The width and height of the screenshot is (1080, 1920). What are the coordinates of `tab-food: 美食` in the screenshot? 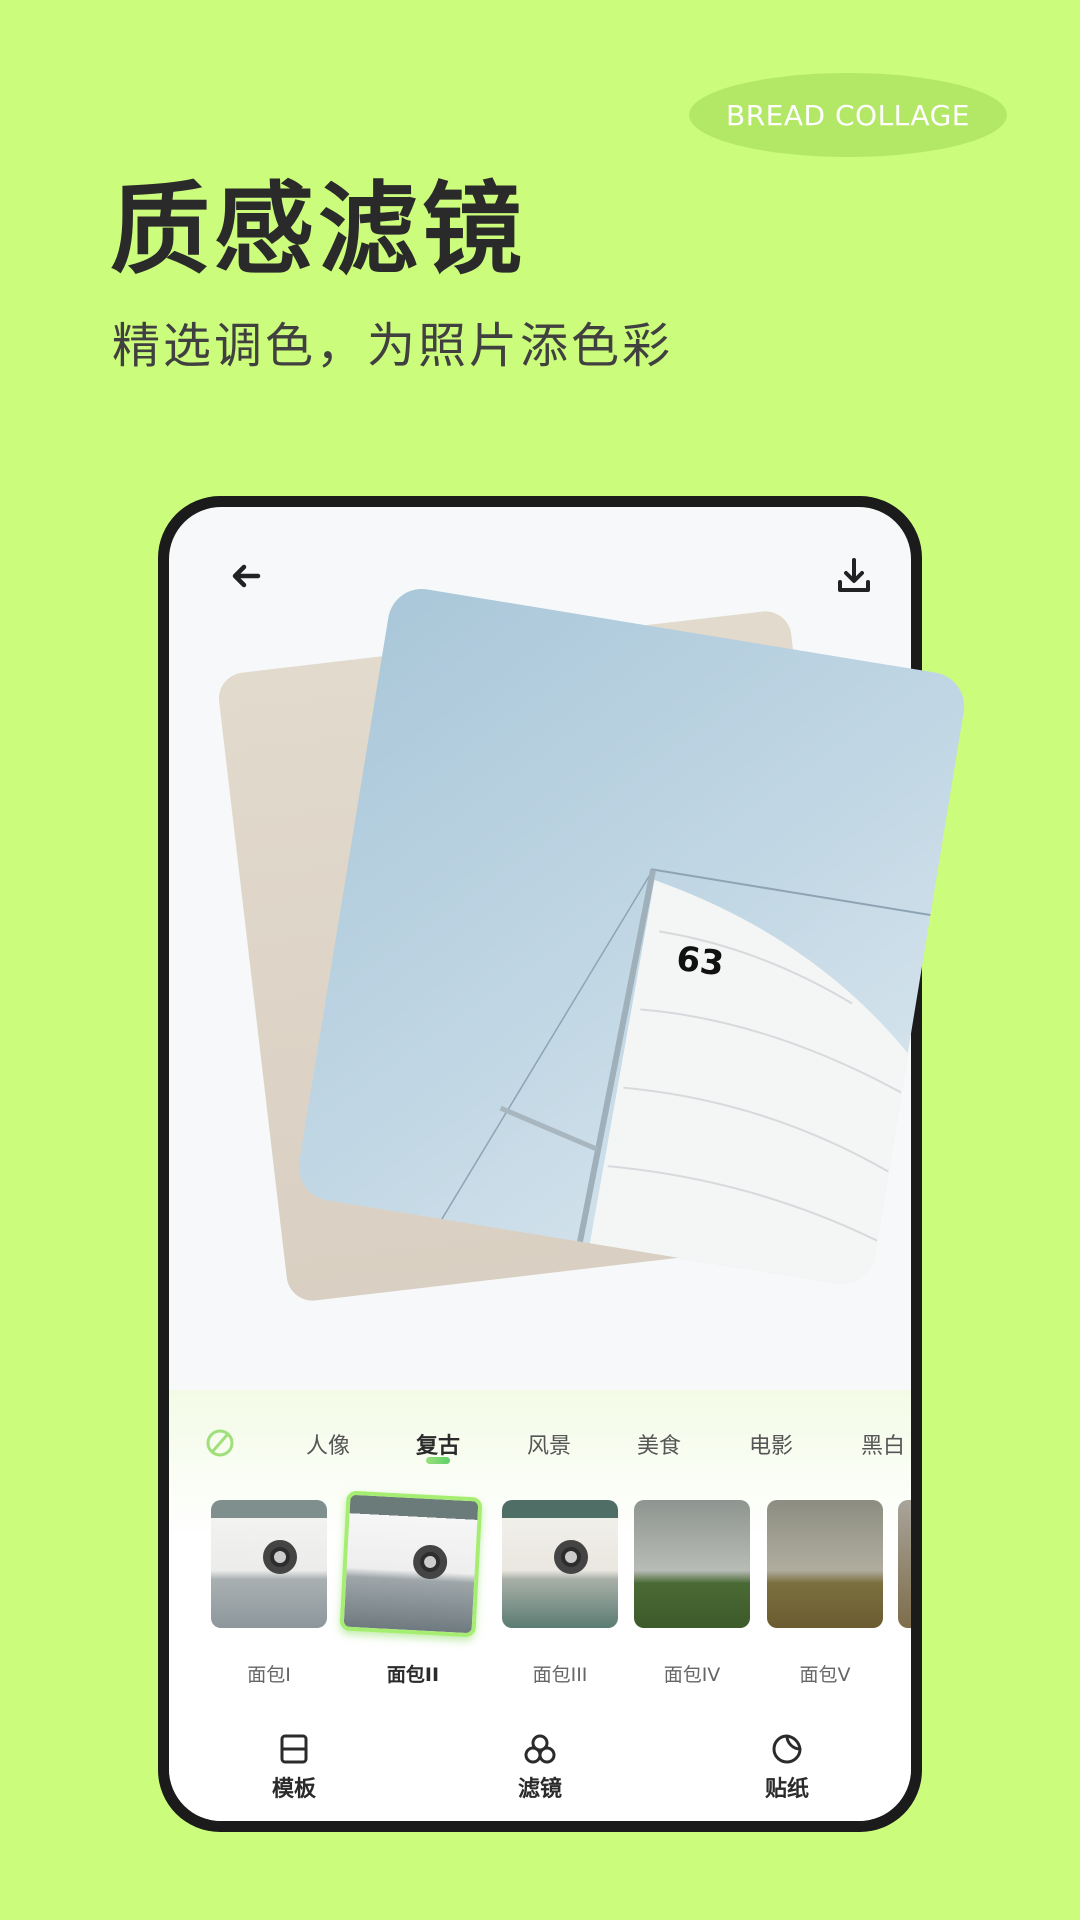 It's located at (659, 1444).